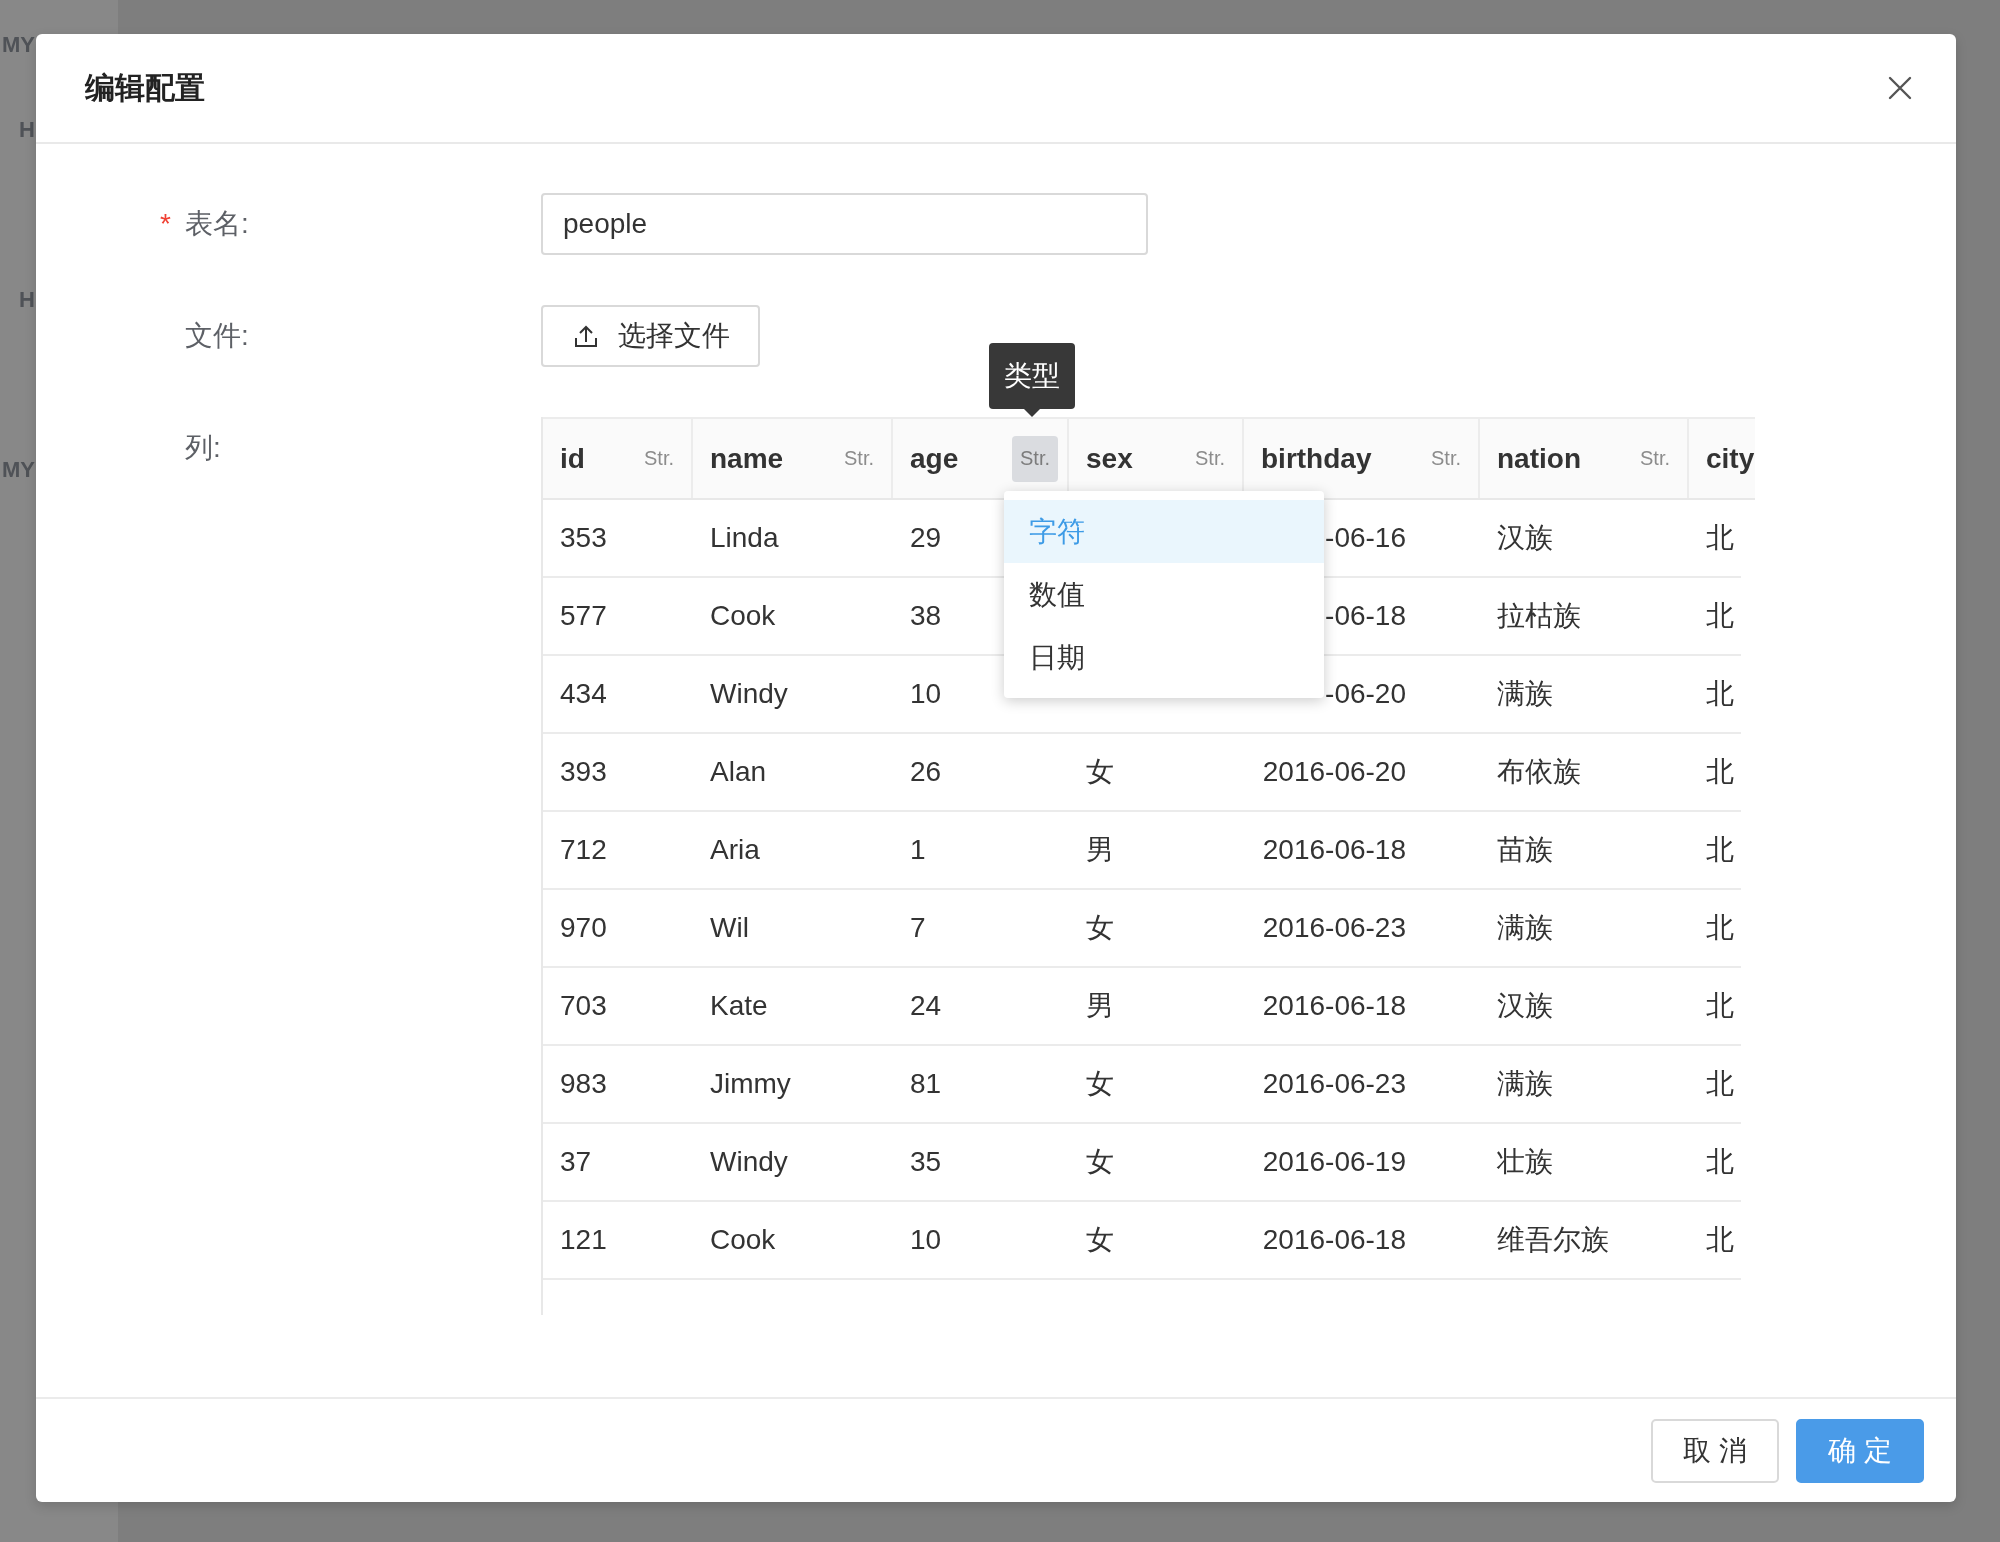 This screenshot has width=2000, height=1542. I want to click on column-header: nation, so click(1539, 458).